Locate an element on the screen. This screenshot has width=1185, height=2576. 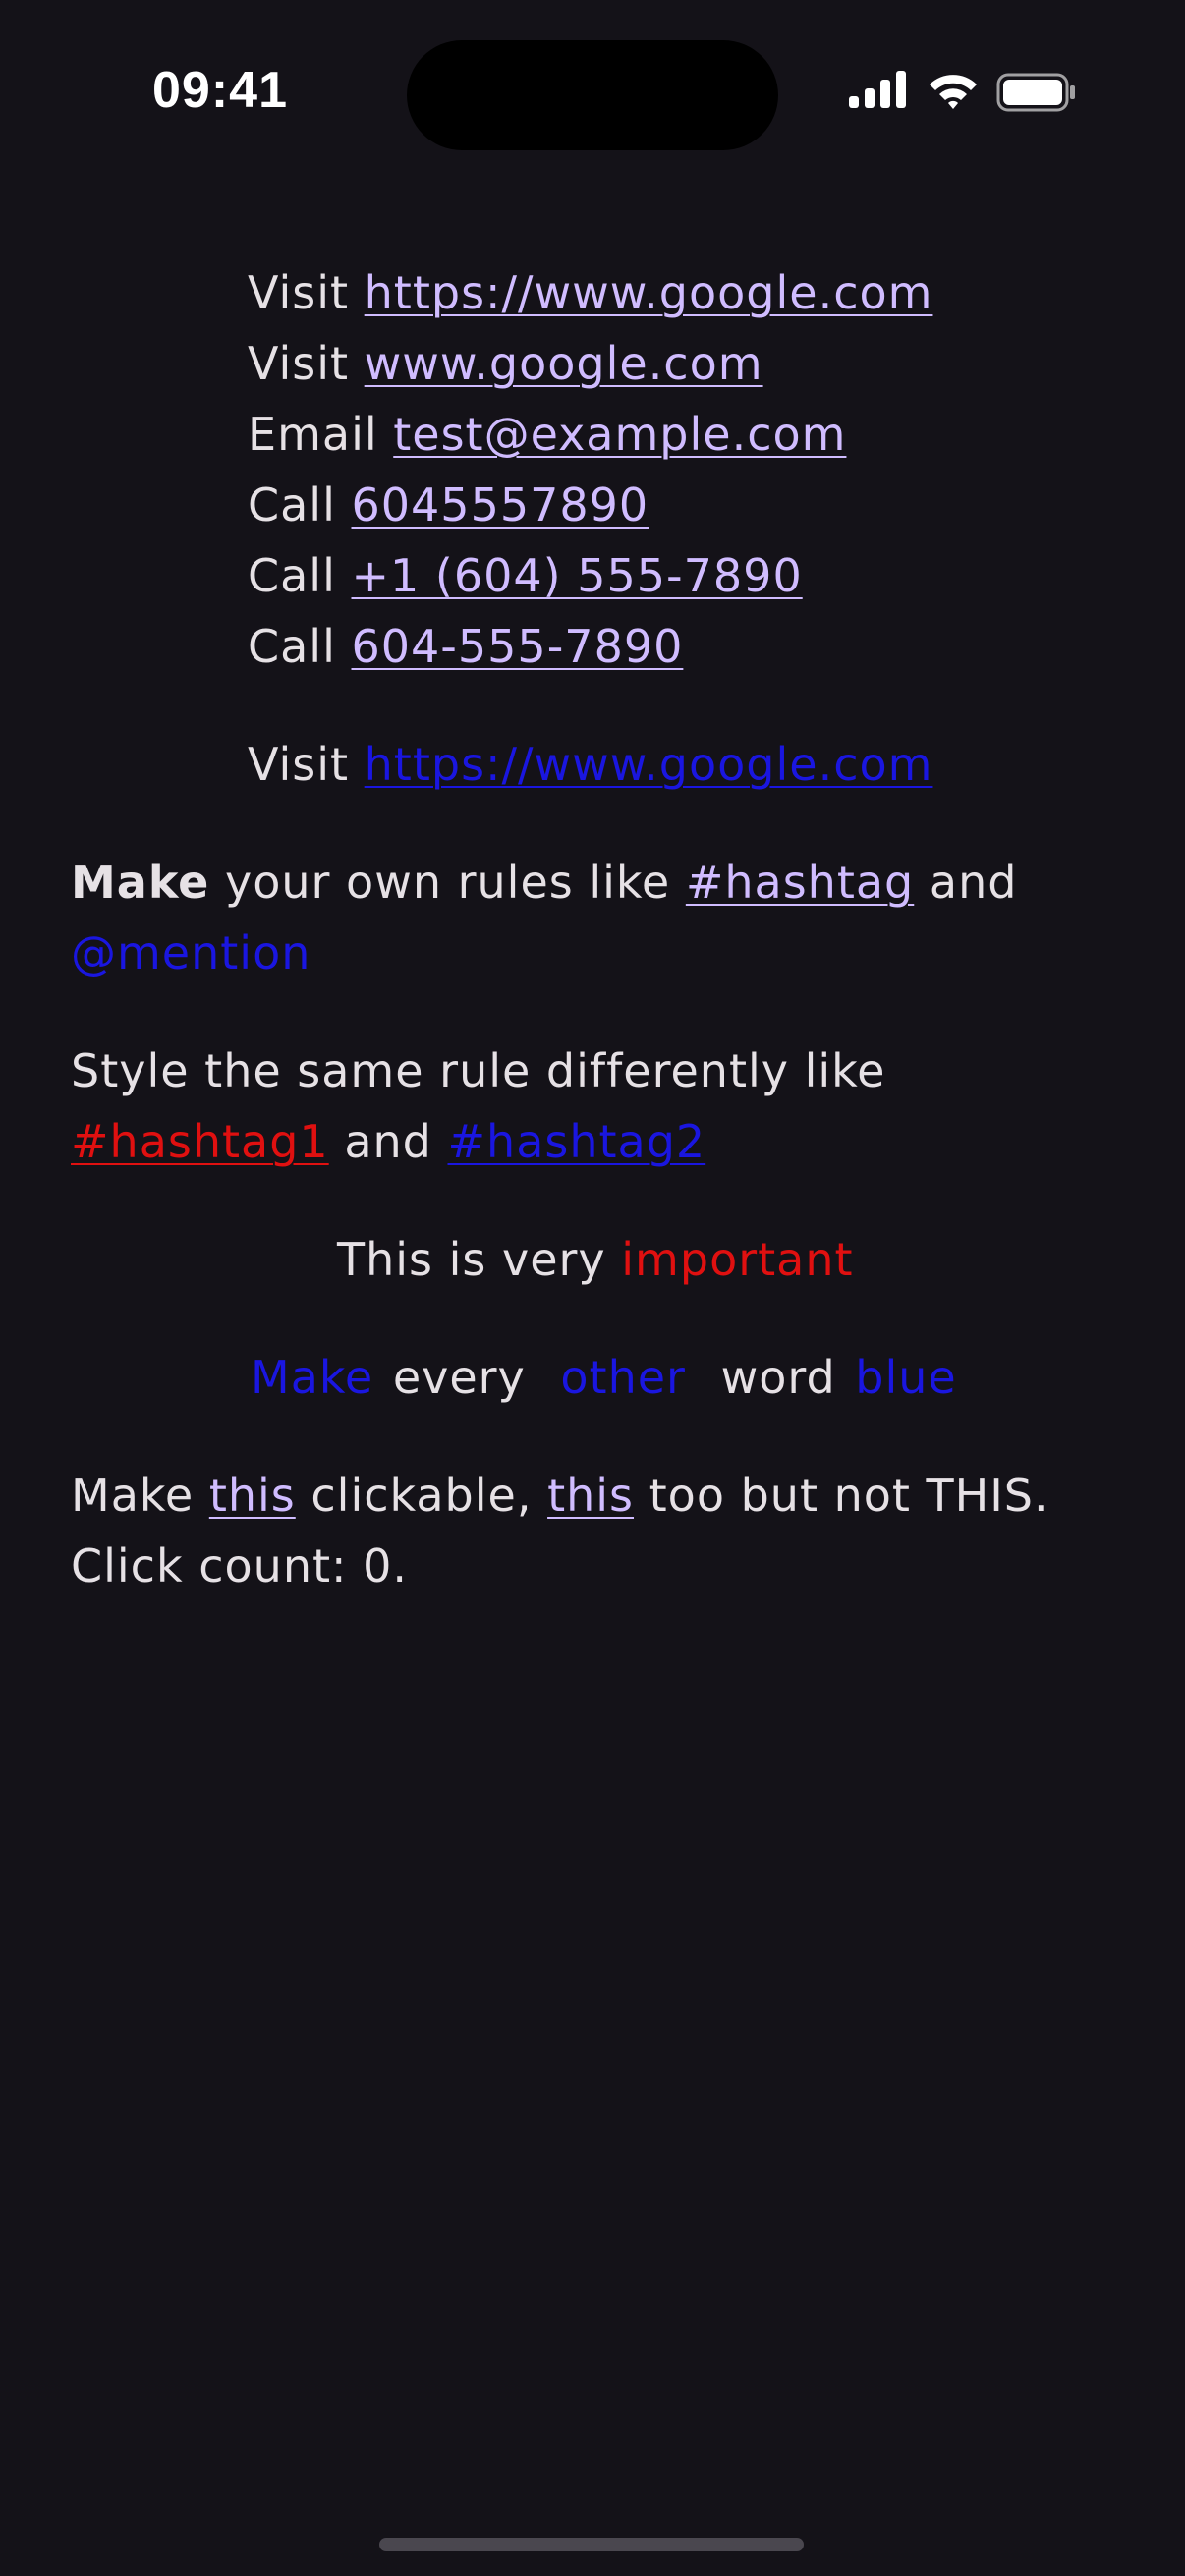
hashtag1-link: #hashtag1 is located at coordinates (200, 1141).